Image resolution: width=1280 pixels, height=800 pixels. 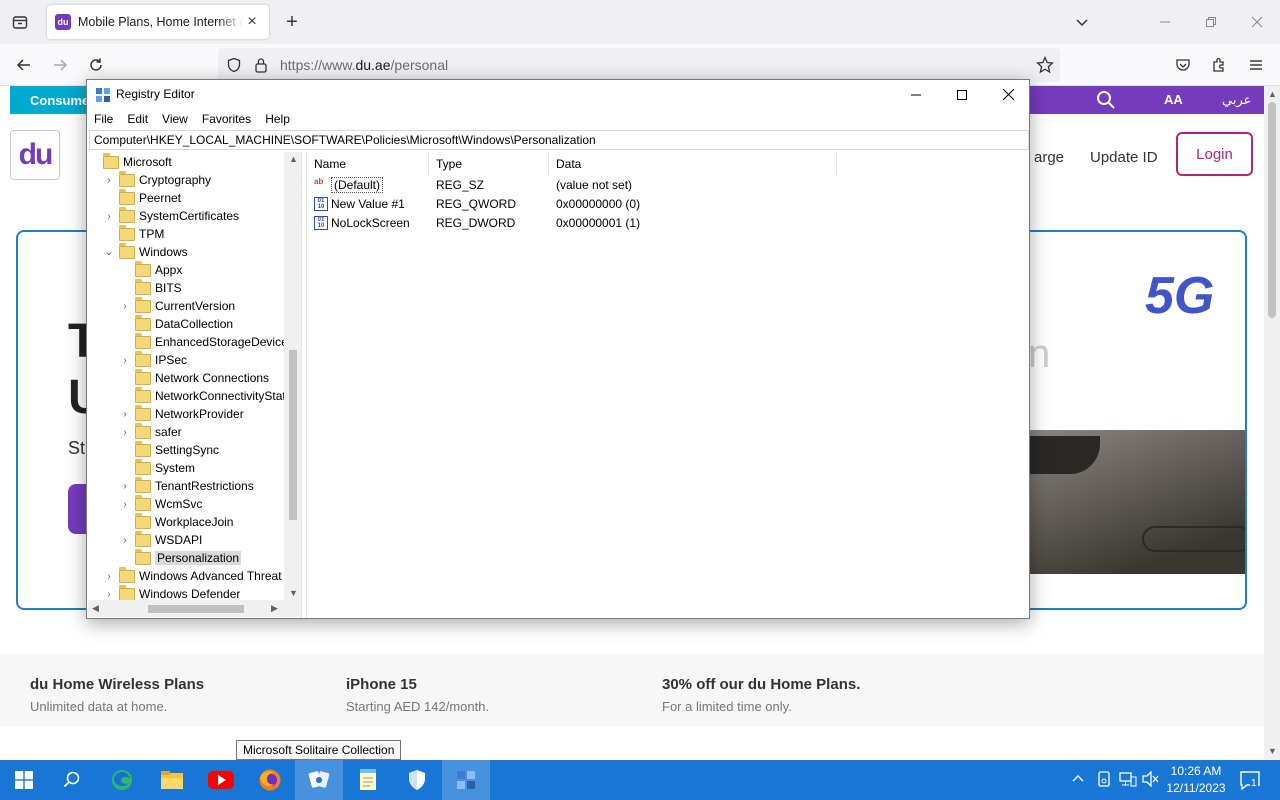 What do you see at coordinates (293, 159) in the screenshot?
I see `tree-scroll-up-icon: ▲` at bounding box center [293, 159].